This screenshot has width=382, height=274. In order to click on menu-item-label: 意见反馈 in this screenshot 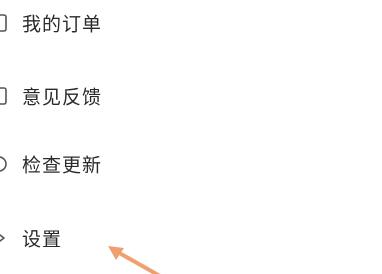, I will do `click(62, 97)`.